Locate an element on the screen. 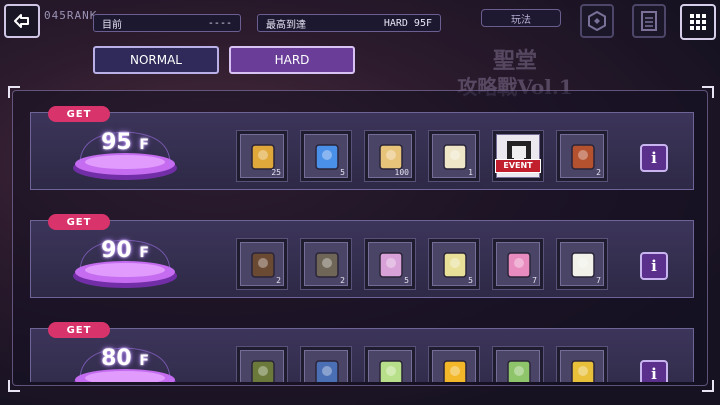  reward-item: EVENT is located at coordinates (518, 156).